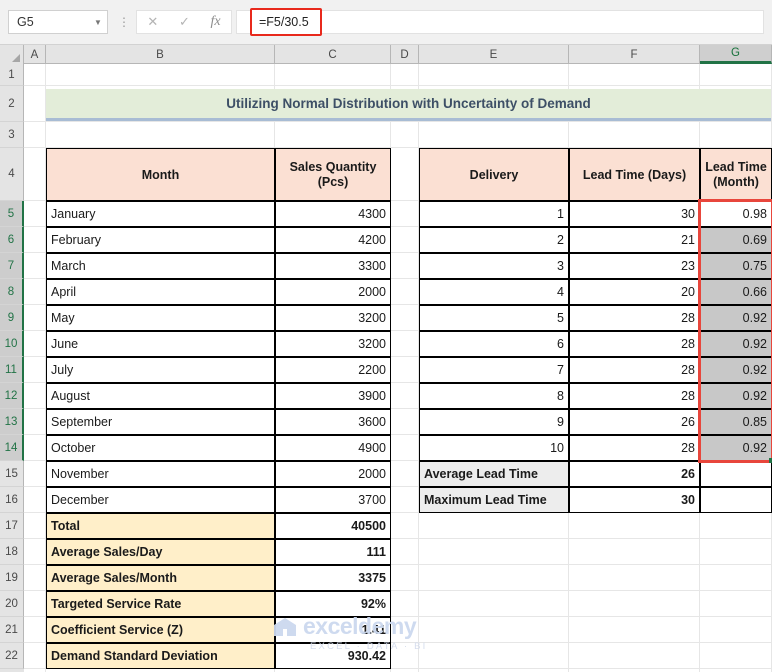  What do you see at coordinates (216, 22) in the screenshot?
I see `insert-function-icon: fx` at bounding box center [216, 22].